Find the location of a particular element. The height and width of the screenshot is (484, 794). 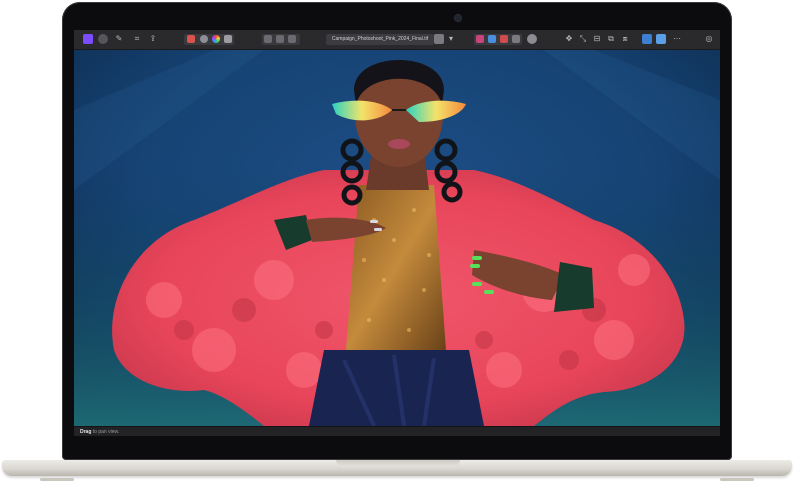

snapping-icon is located at coordinates (492, 39).